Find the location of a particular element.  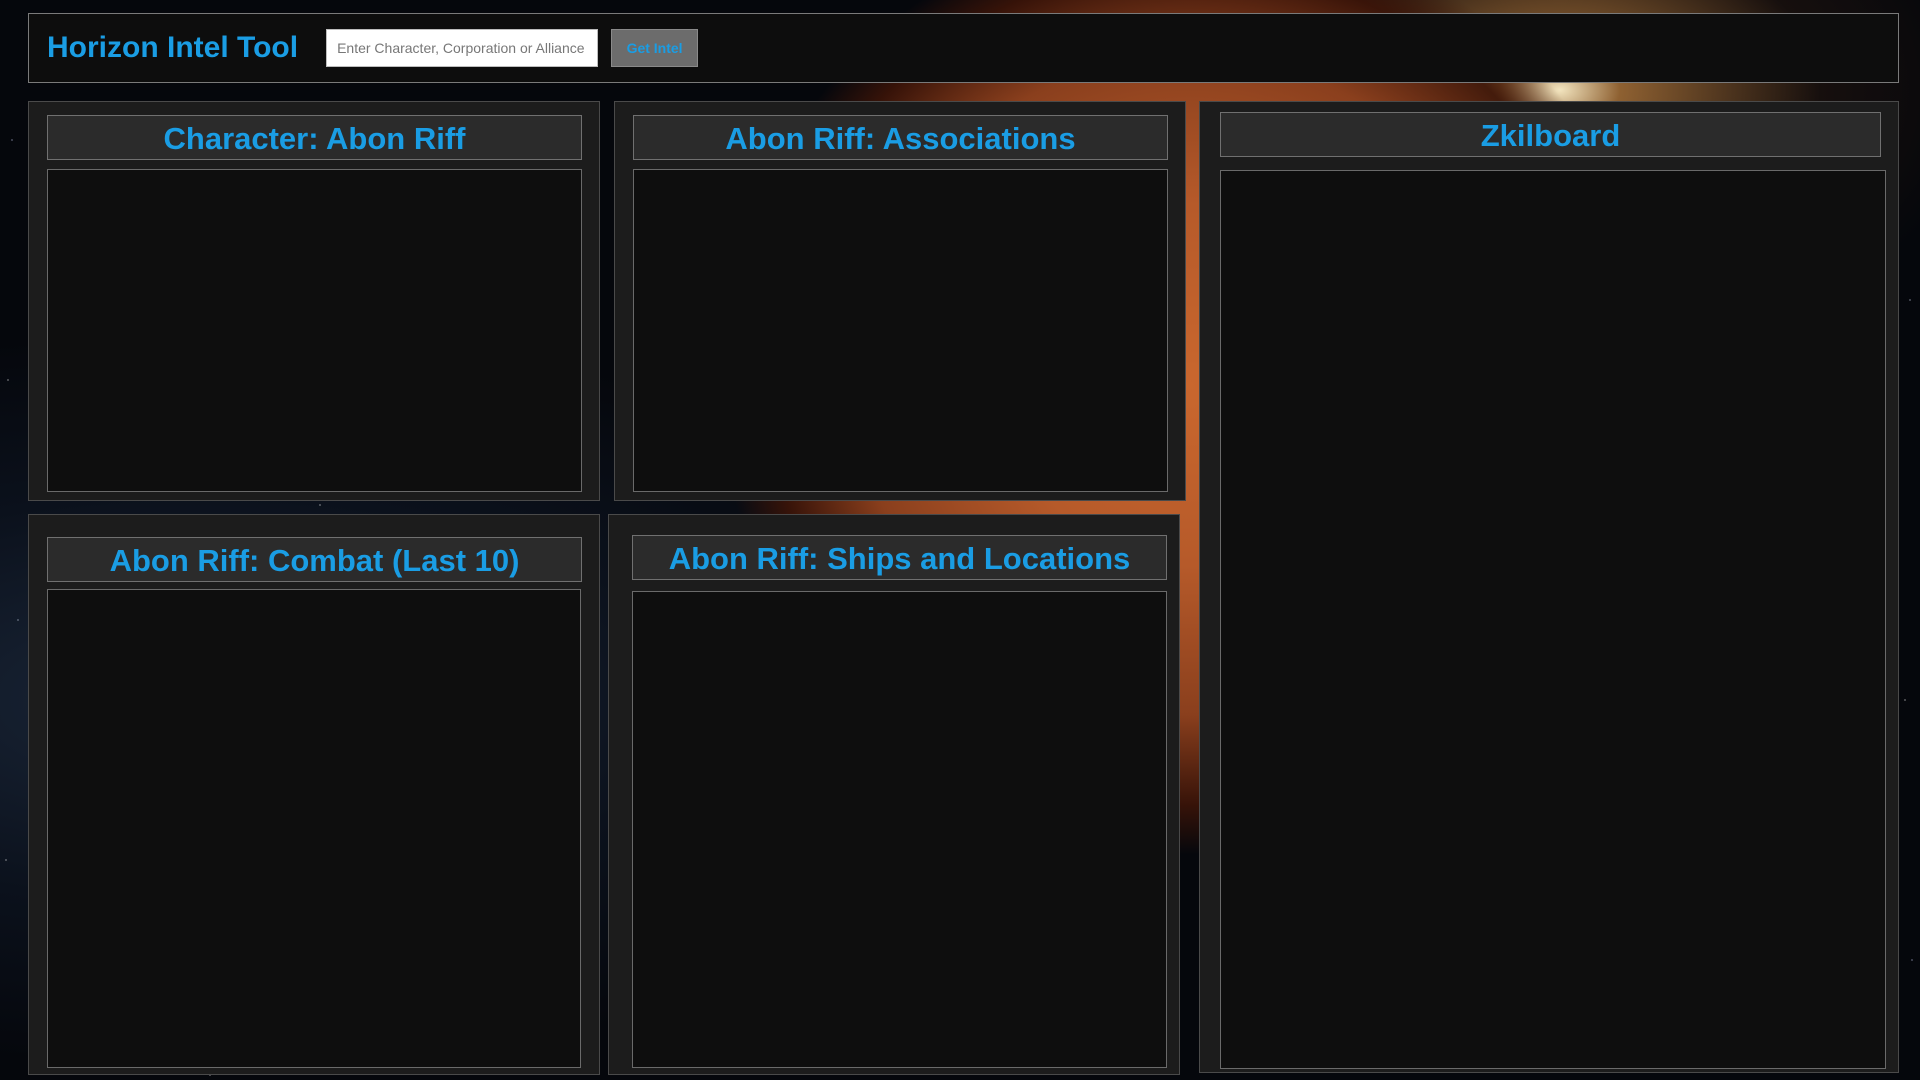

header-bar: Horizon Intel Tool Get Intel is located at coordinates (963, 48).